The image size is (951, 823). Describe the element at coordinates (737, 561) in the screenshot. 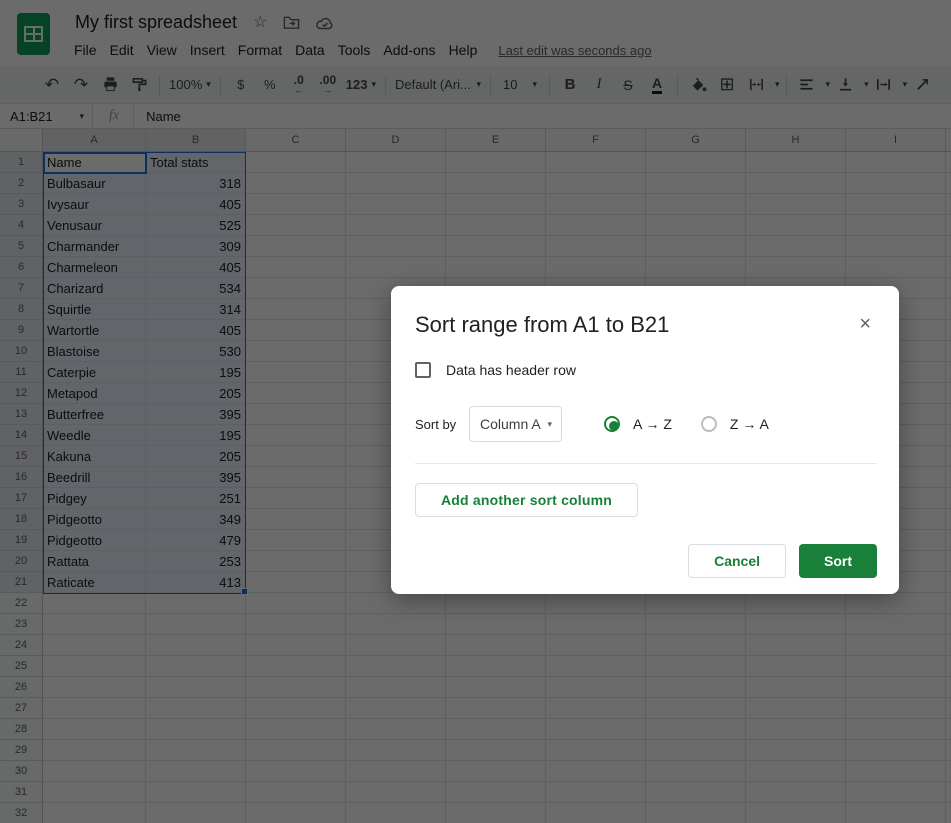

I see `cancel-button: Cancel` at that location.